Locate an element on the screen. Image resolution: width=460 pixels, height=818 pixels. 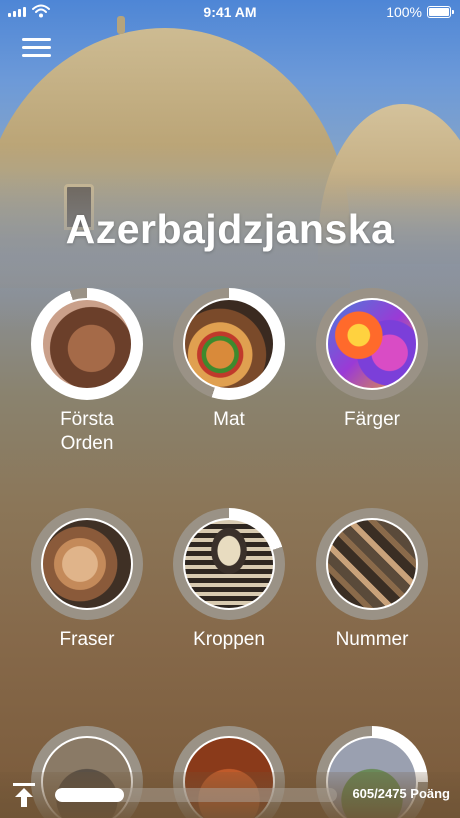
bottom-bar: 605/2475 Poäng is located at coordinates (230, 795).